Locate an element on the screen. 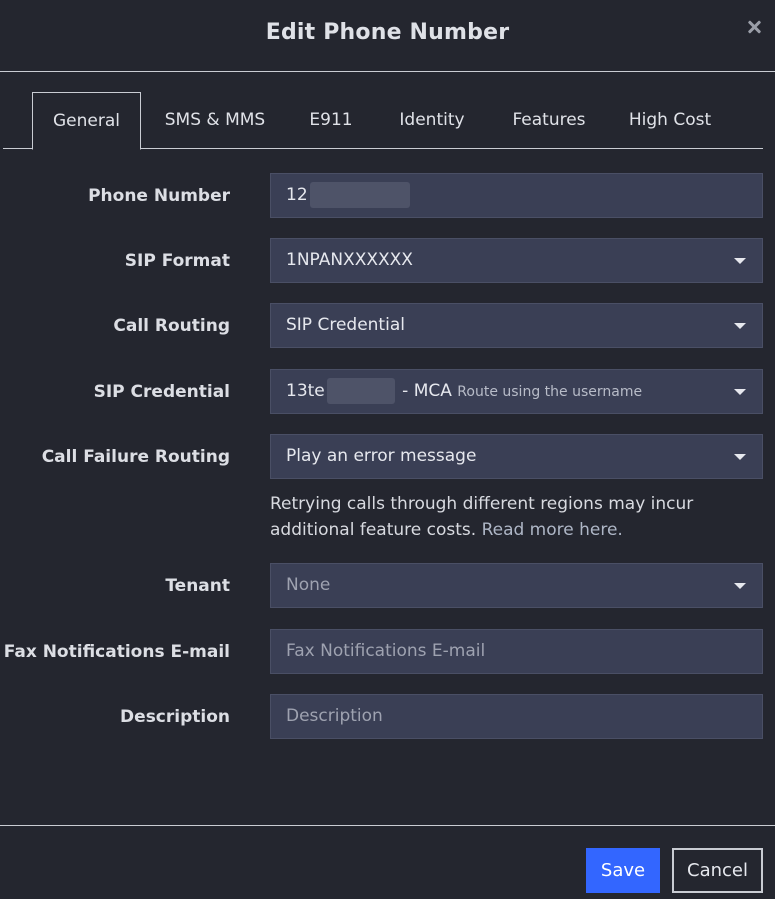 Image resolution: width=775 pixels, height=899 pixels. tab-e911: E911 is located at coordinates (331, 120).